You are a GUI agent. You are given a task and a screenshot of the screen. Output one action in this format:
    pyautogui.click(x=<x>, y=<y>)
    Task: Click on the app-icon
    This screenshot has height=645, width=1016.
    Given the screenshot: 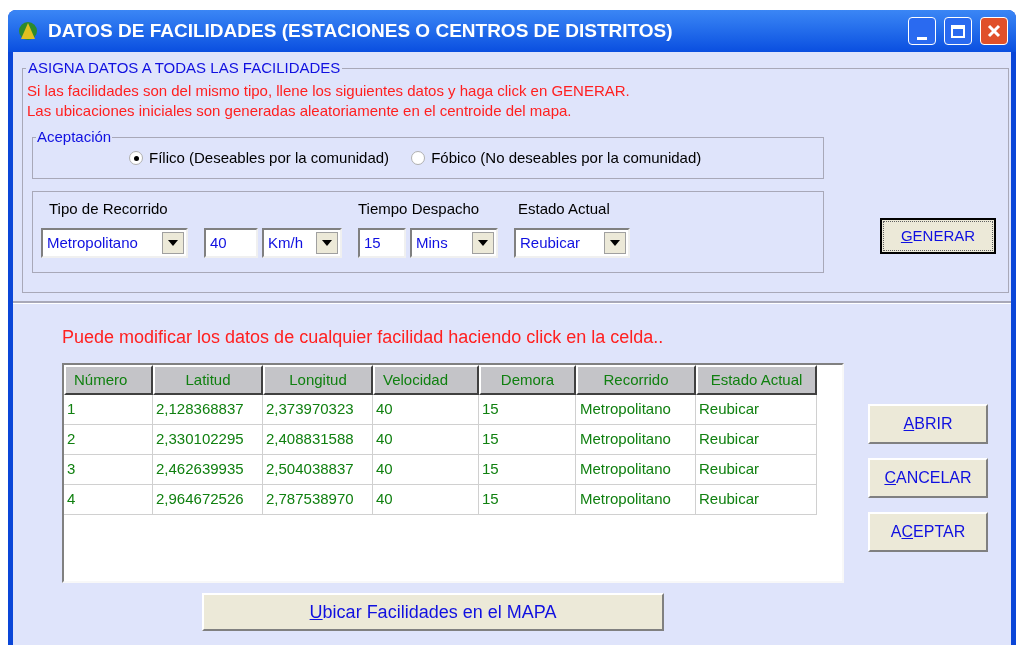 What is the action you would take?
    pyautogui.click(x=28, y=31)
    